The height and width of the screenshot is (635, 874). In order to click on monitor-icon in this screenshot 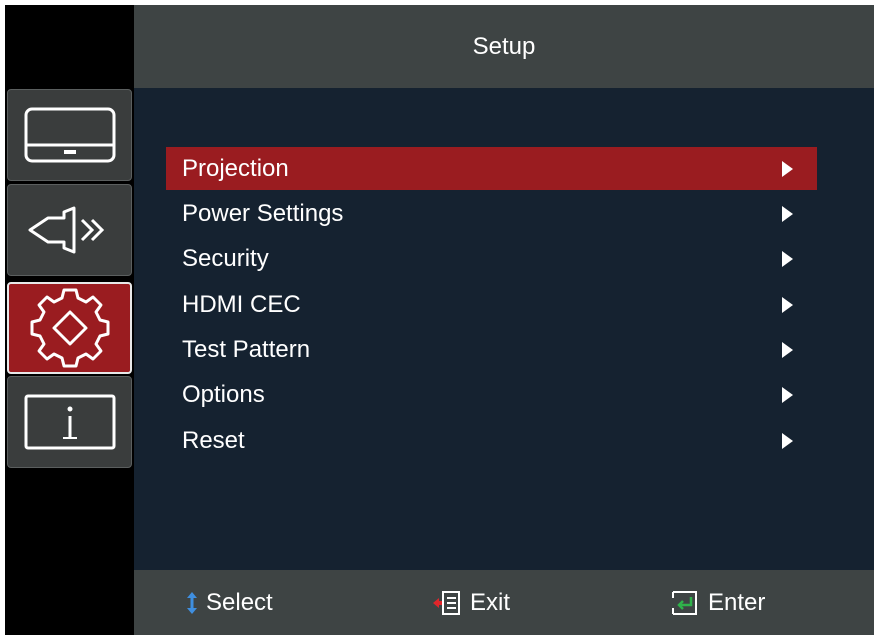, I will do `click(69, 135)`.